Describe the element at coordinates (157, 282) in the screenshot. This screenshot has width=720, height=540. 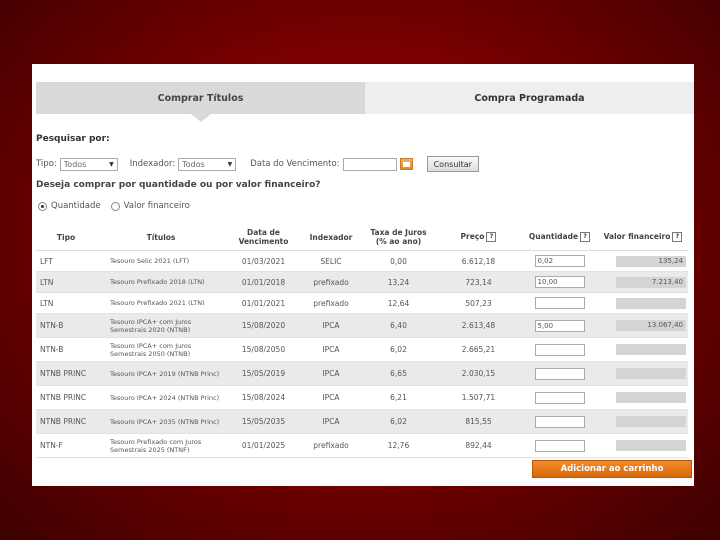
I see `cell-titulo: Tesouro Prefixado 2018 (LTN)` at that location.